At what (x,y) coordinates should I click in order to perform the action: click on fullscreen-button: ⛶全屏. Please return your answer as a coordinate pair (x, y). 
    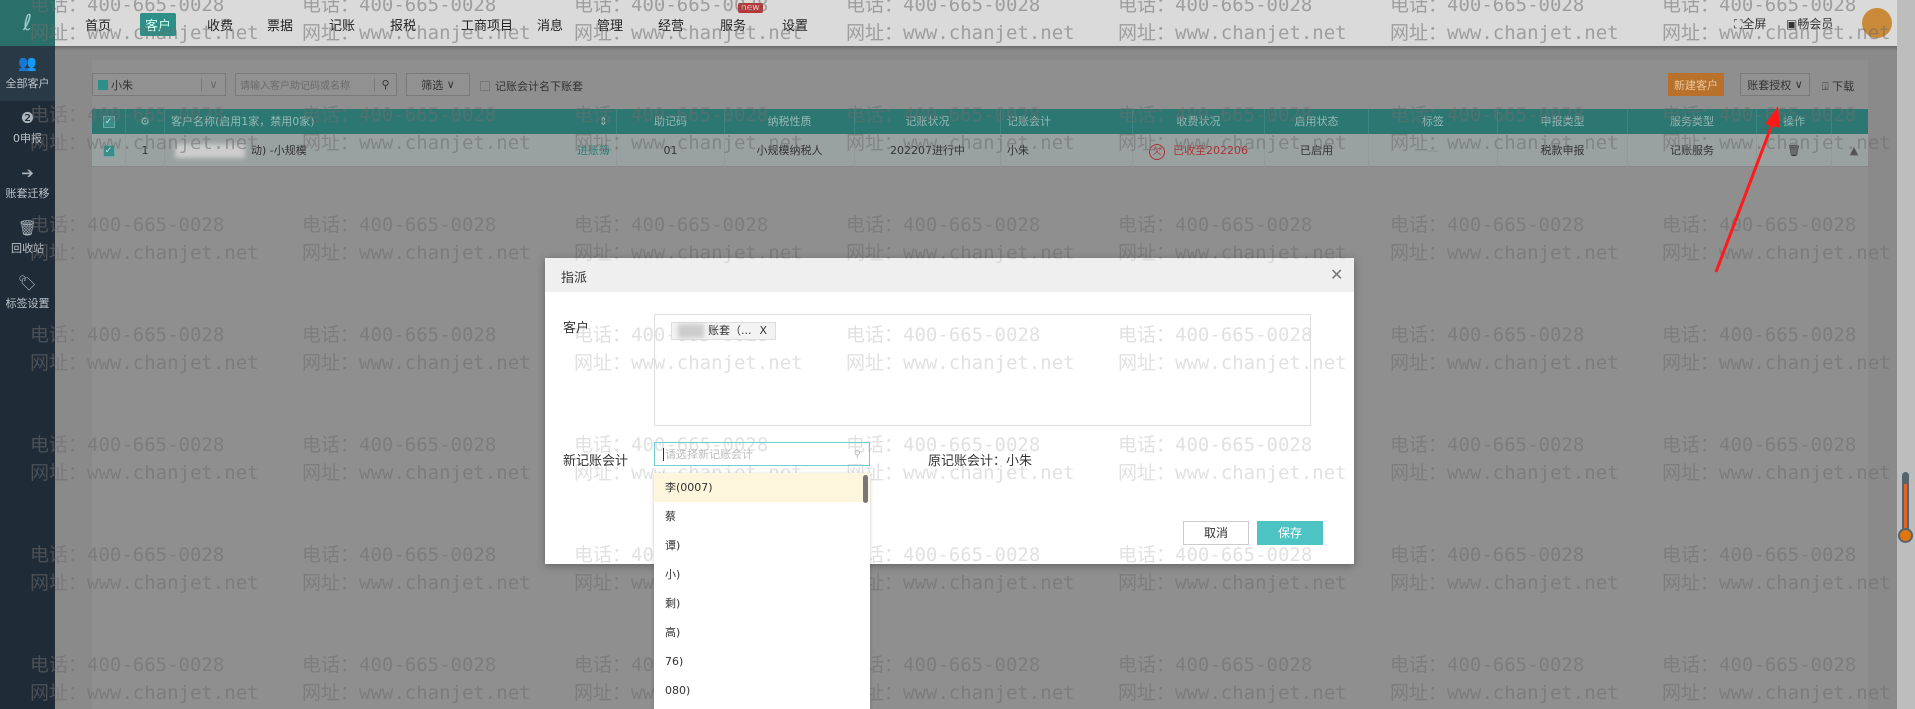
    Looking at the image, I should click on (1750, 23).